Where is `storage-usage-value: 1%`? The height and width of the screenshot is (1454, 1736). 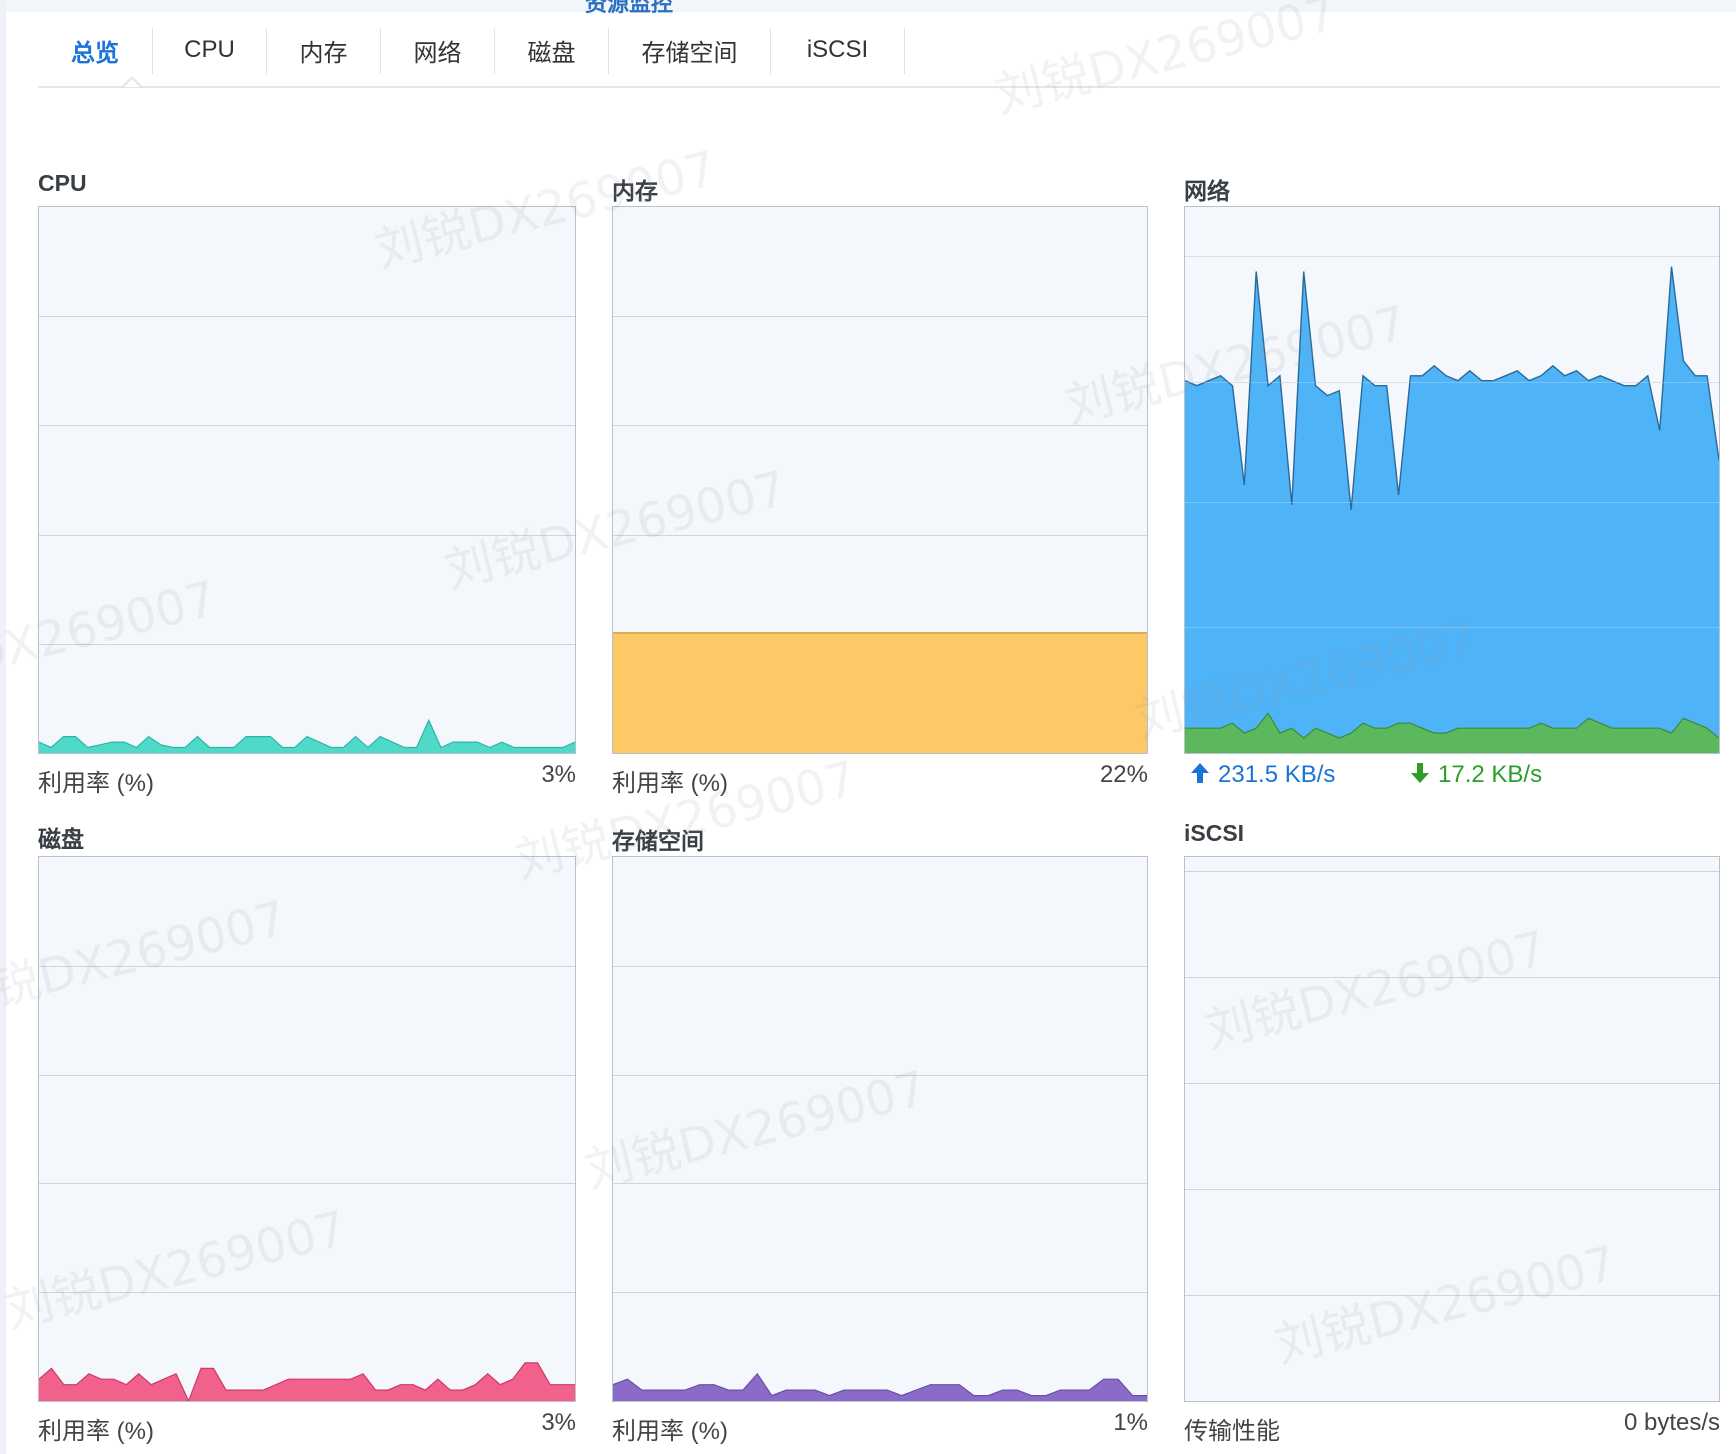 storage-usage-value: 1% is located at coordinates (1130, 1422).